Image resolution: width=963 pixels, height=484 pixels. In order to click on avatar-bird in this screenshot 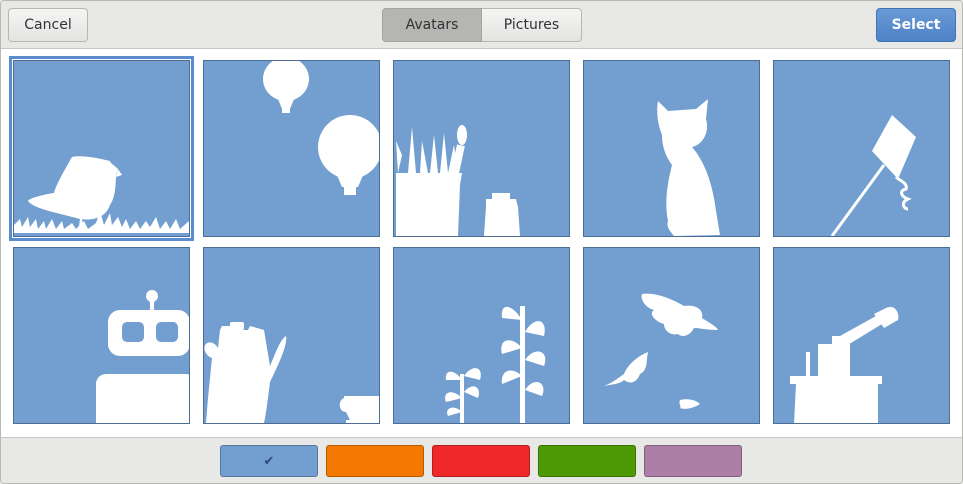, I will do `click(101, 148)`.